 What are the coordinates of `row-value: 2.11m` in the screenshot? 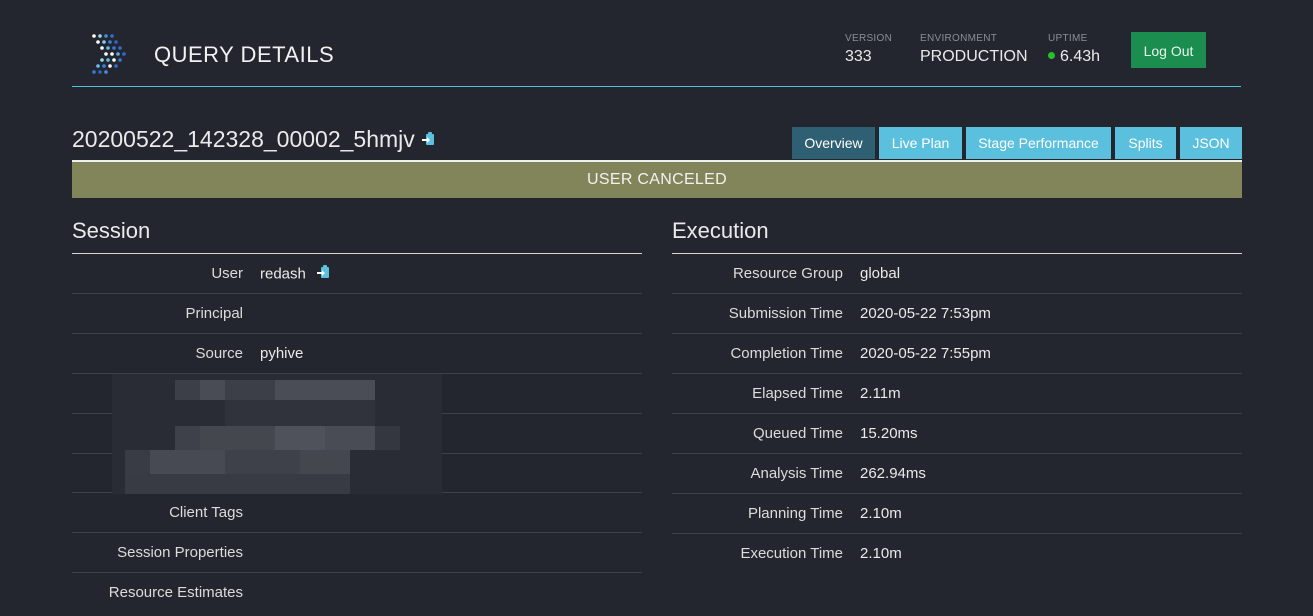 It's located at (880, 393).